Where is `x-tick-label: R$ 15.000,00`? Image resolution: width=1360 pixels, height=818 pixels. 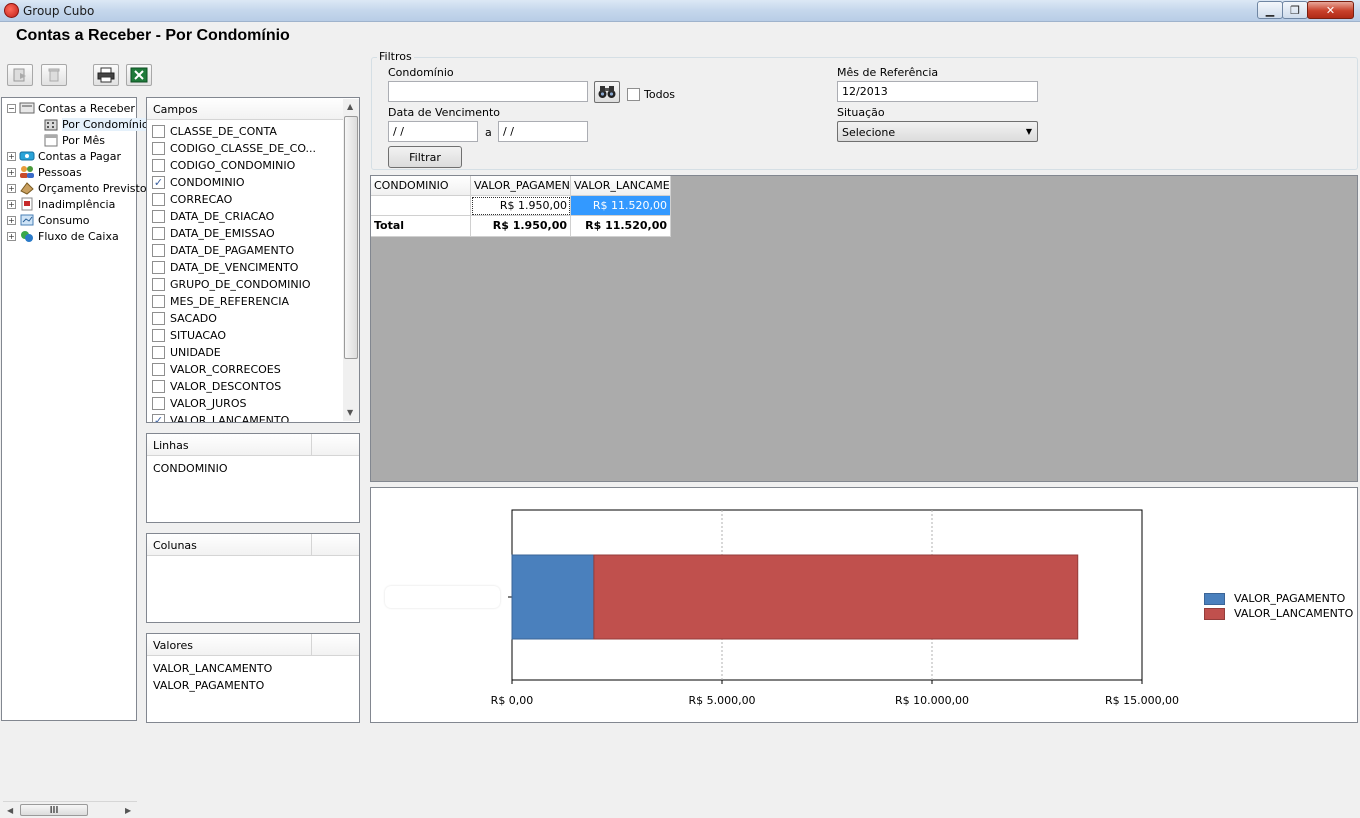
x-tick-label: R$ 15.000,00 is located at coordinates (1142, 700).